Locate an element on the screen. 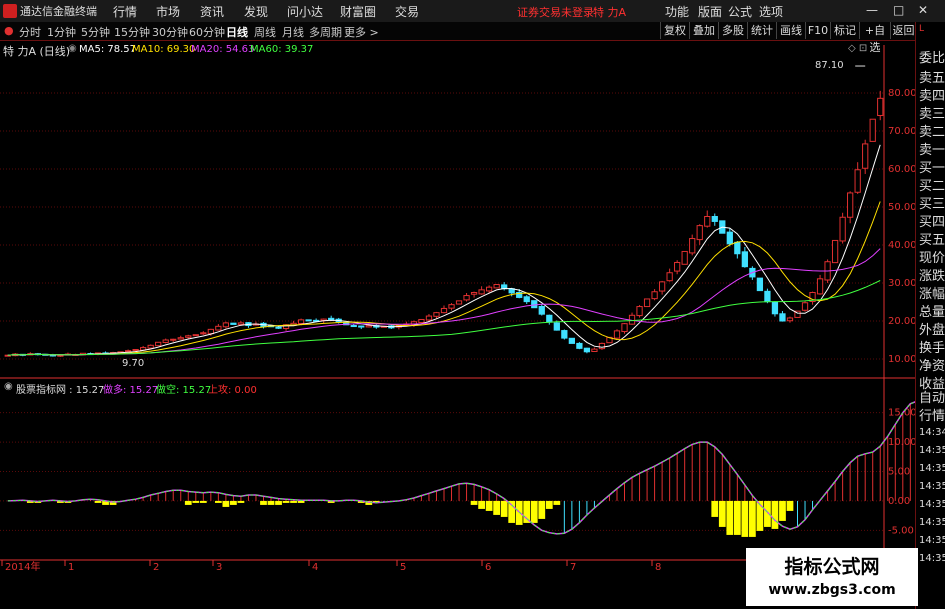 This screenshot has height=609, width=945. close-icon: ✕ is located at coordinates (923, 10).